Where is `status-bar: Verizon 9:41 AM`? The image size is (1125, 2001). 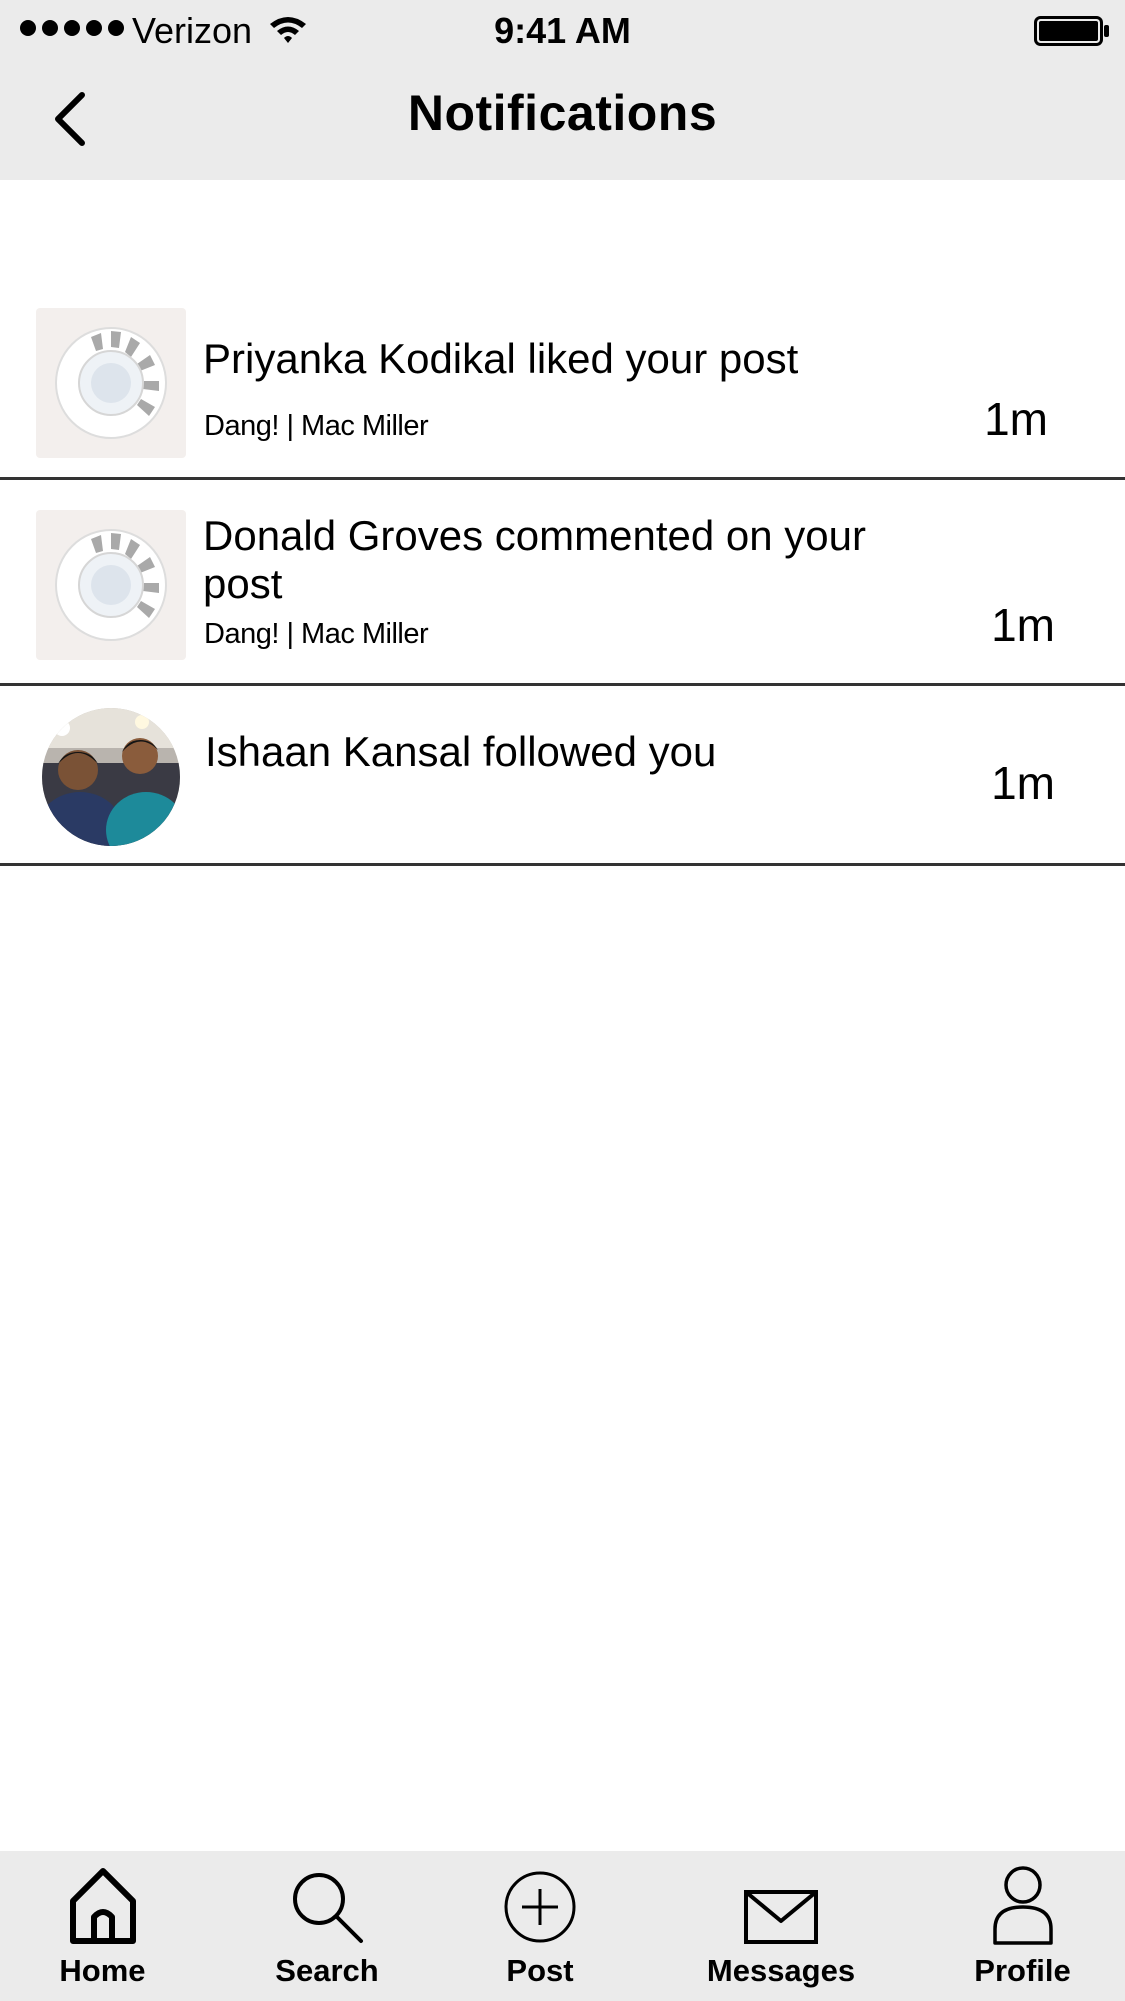
status-bar: Verizon 9:41 AM is located at coordinates (562, 30).